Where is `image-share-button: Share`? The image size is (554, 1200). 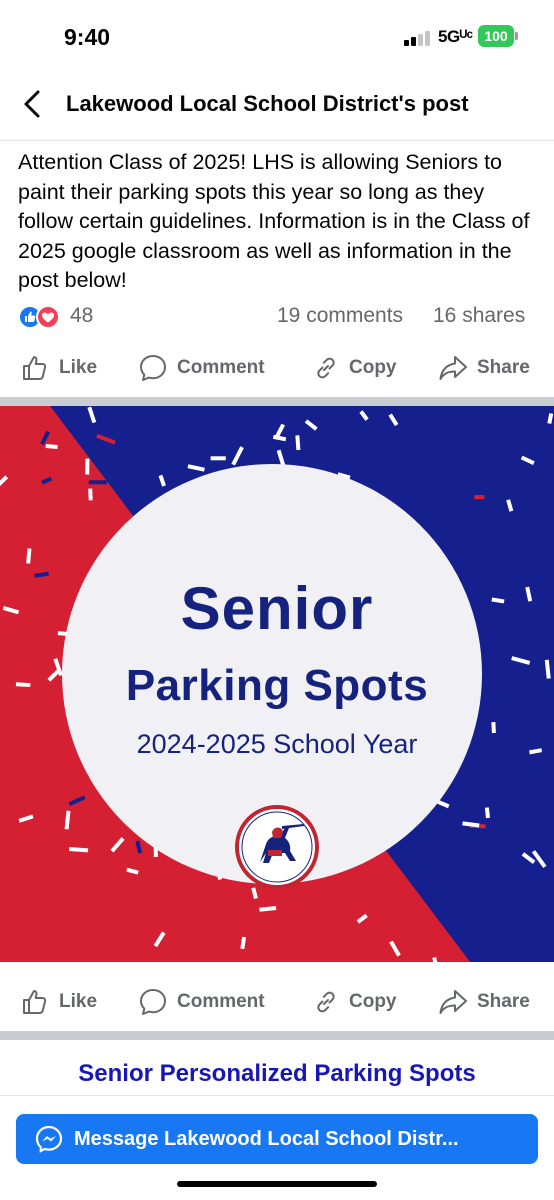
image-share-button: Share is located at coordinates (484, 1002).